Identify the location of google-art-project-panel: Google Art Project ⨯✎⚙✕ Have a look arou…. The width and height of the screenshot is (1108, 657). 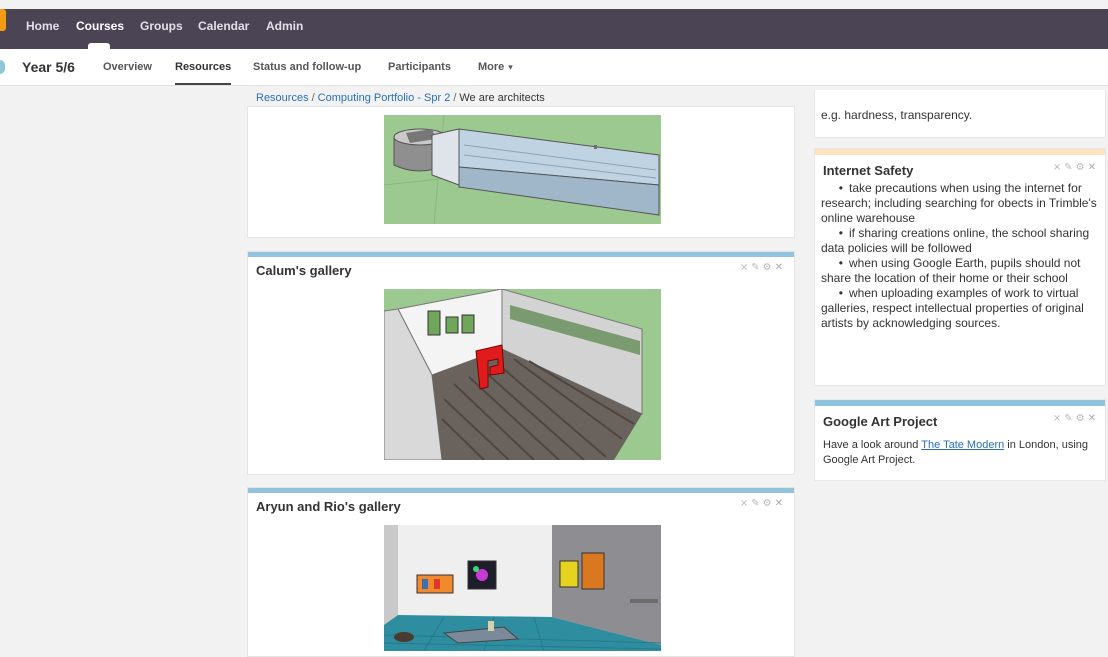
(960, 440).